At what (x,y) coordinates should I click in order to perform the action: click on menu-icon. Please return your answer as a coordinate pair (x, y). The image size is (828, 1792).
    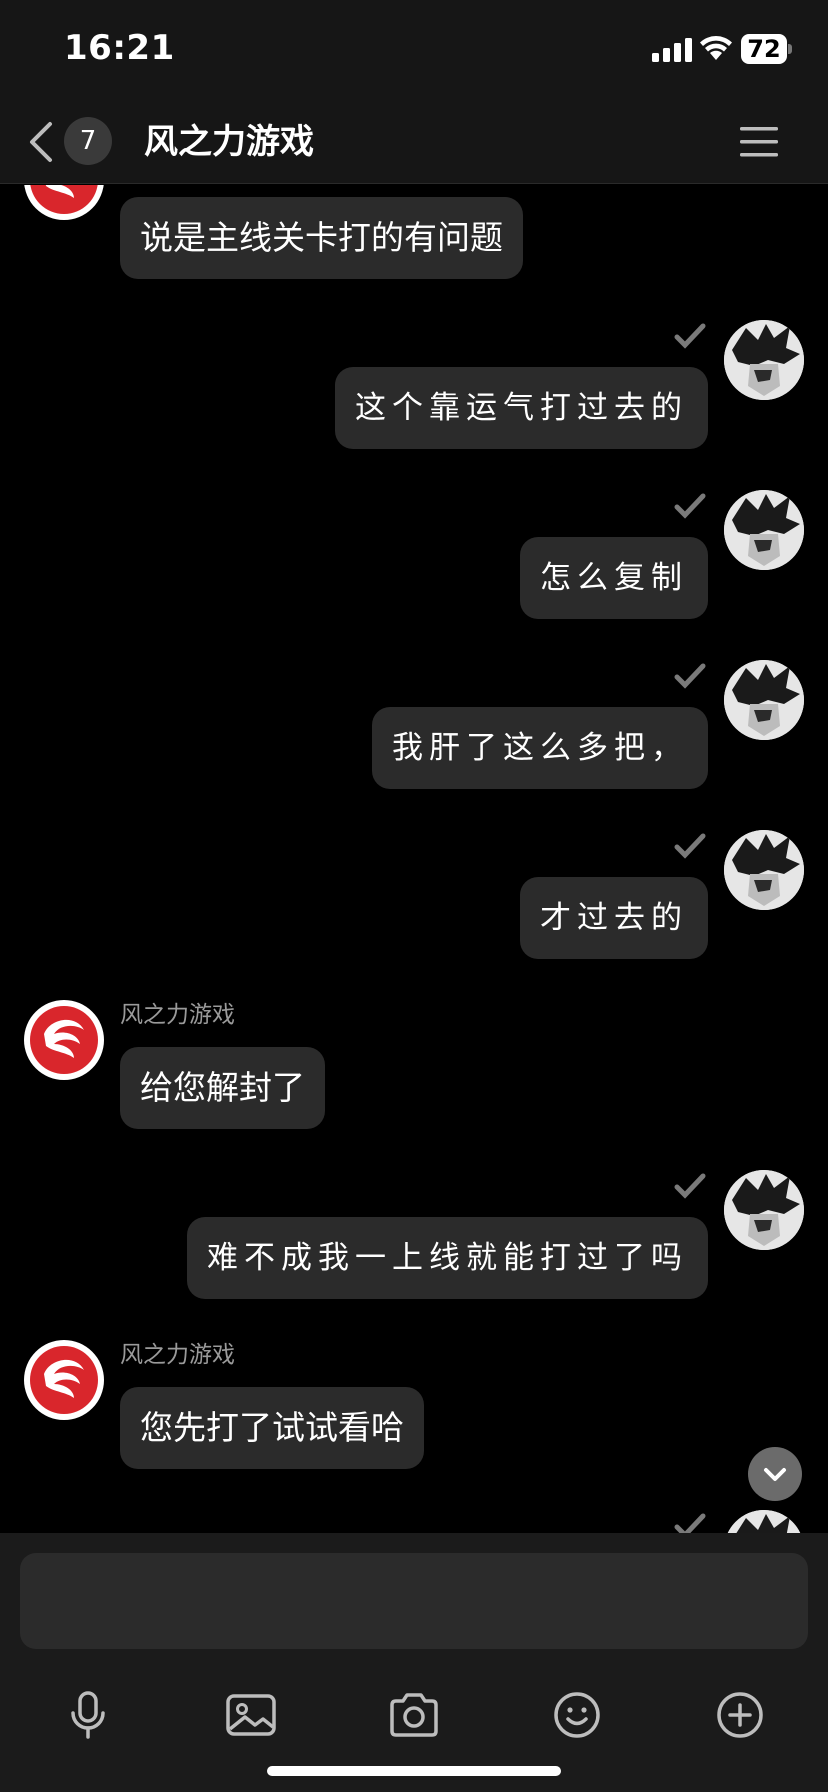
    Looking at the image, I should click on (759, 142).